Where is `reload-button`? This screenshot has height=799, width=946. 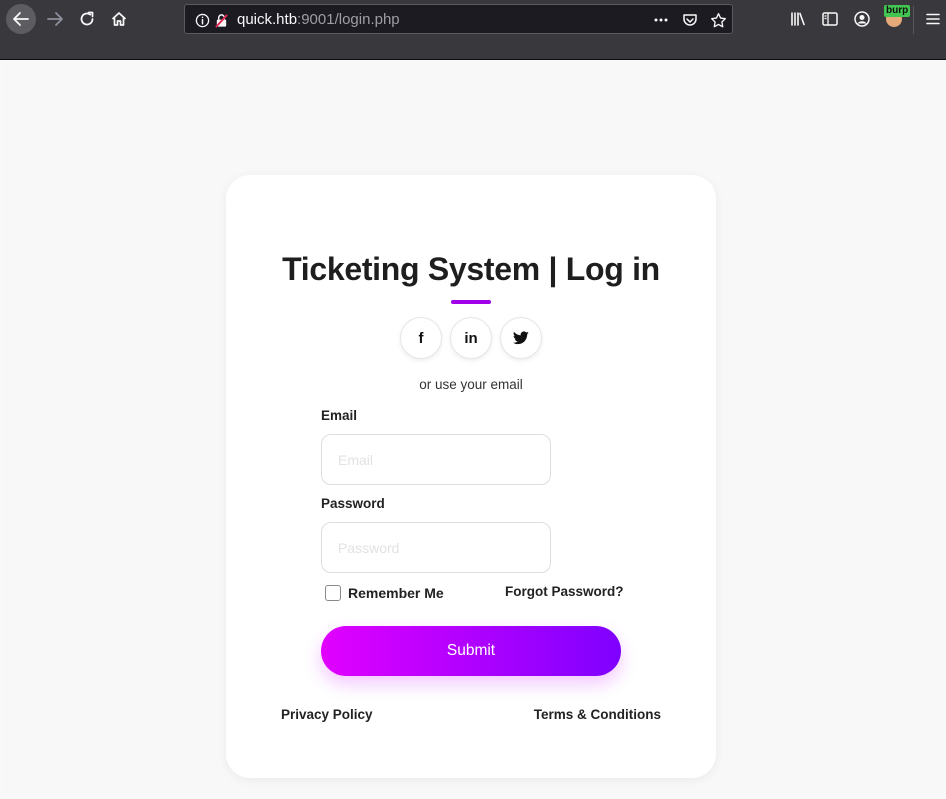
reload-button is located at coordinates (87, 19).